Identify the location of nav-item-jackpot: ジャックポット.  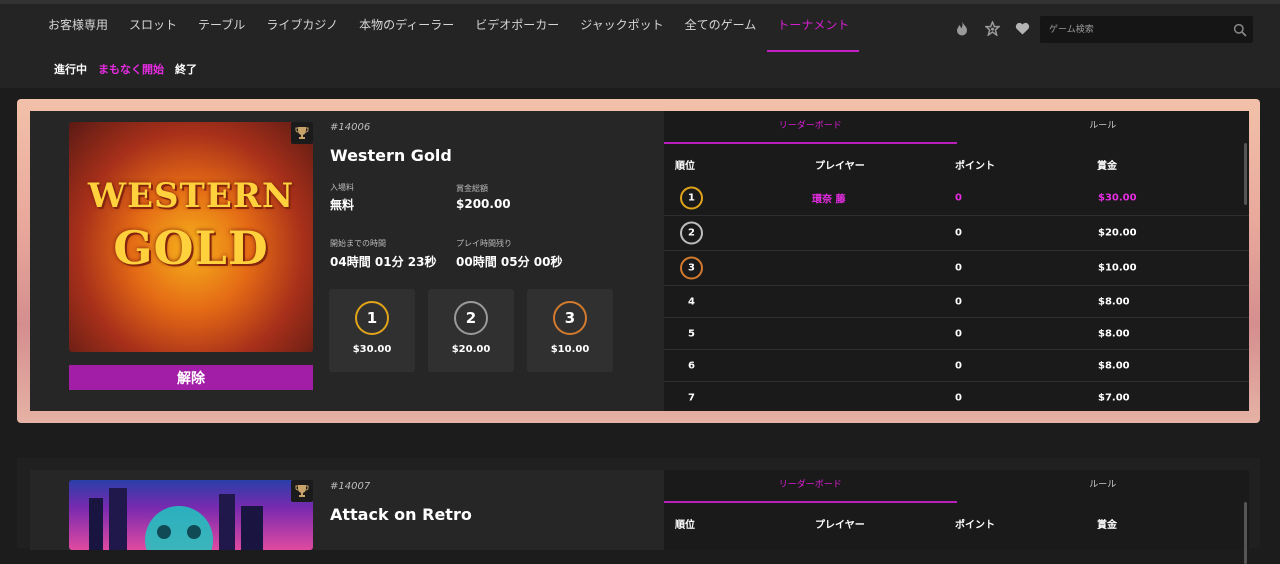
(621, 33).